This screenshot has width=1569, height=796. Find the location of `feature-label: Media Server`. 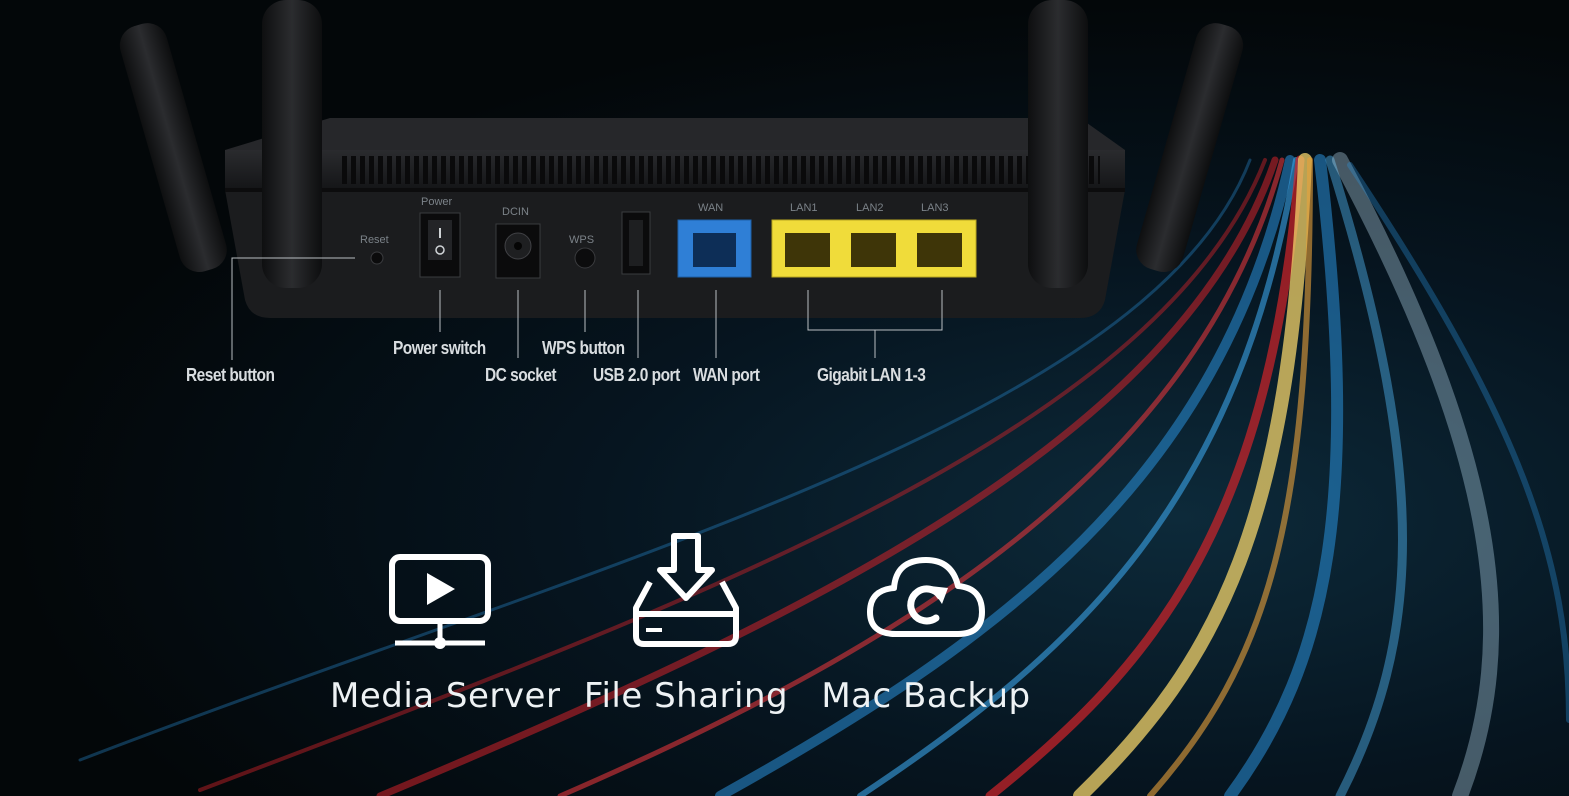

feature-label: Media Server is located at coordinates (445, 696).